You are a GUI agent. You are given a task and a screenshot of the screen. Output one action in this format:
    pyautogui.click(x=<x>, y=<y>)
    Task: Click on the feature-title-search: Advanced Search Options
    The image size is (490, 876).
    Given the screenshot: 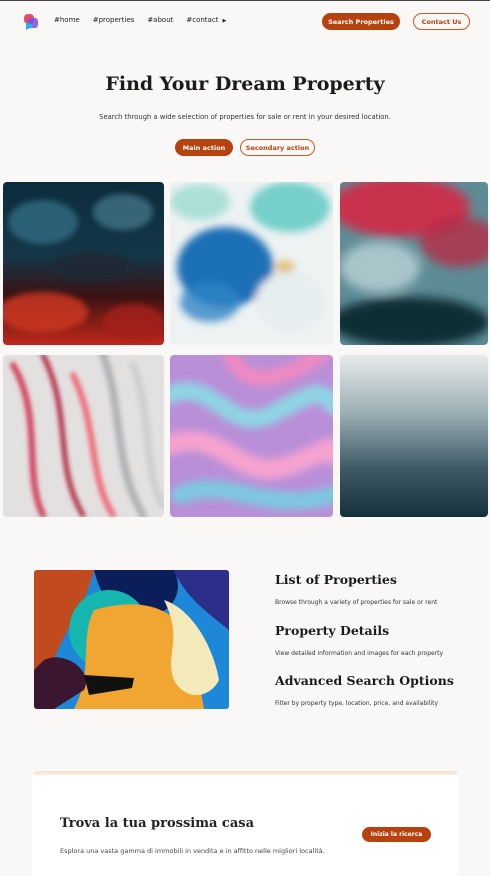 What is the action you would take?
    pyautogui.click(x=364, y=680)
    